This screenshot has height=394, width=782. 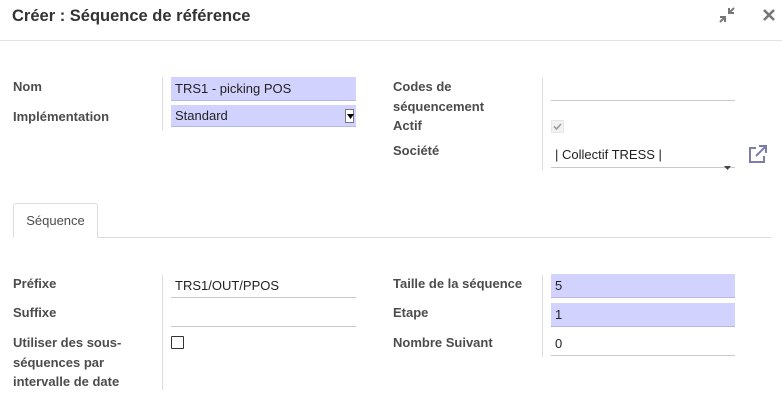 I want to click on societe-value: | Collectif TRESS |, so click(x=608, y=154).